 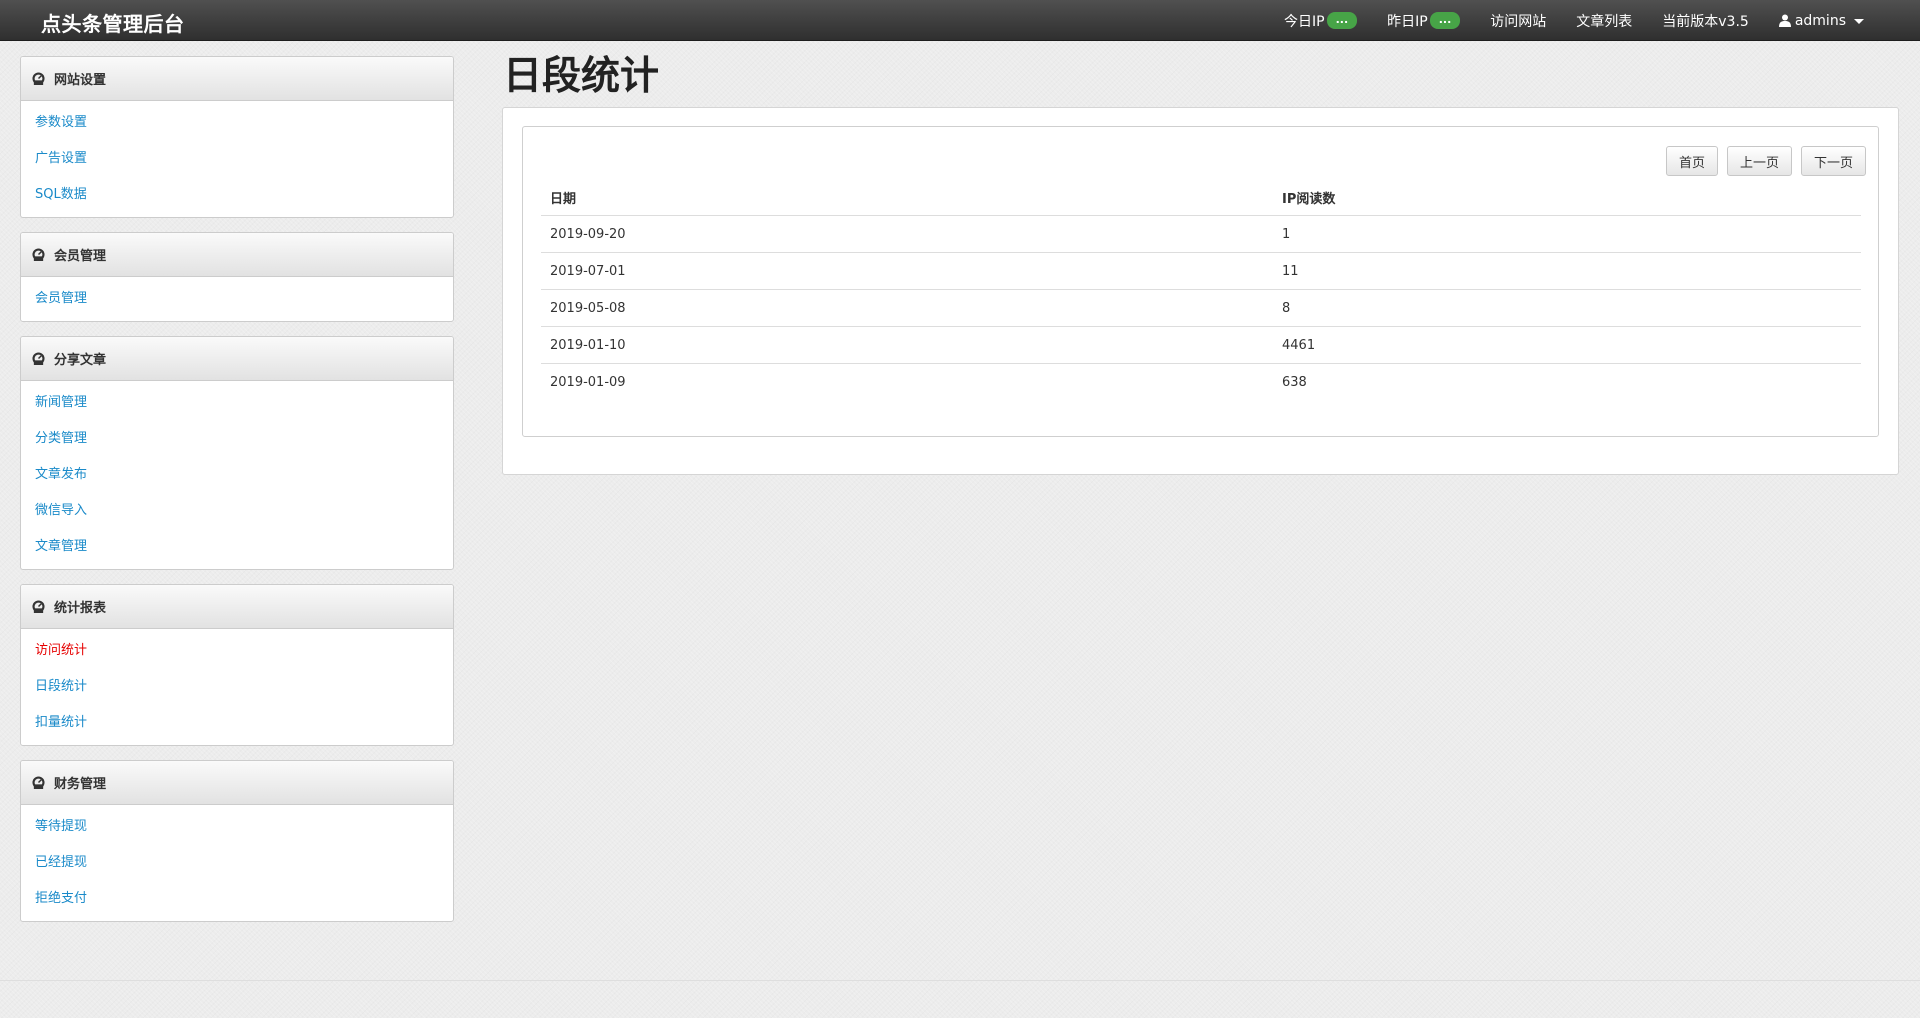 What do you see at coordinates (1691, 161) in the screenshot?
I see `first-page-button: 首页` at bounding box center [1691, 161].